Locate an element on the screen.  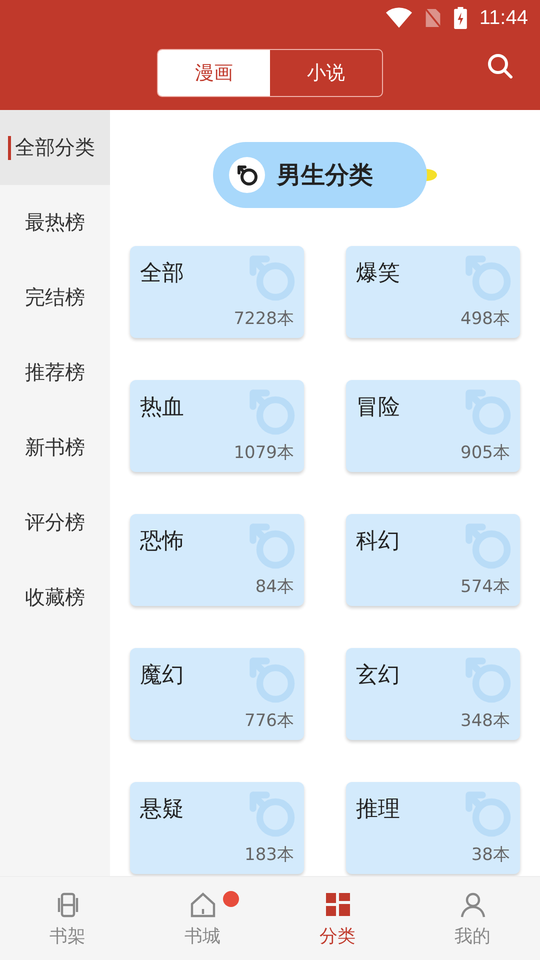
category-tab: 漫画 is located at coordinates (214, 73).